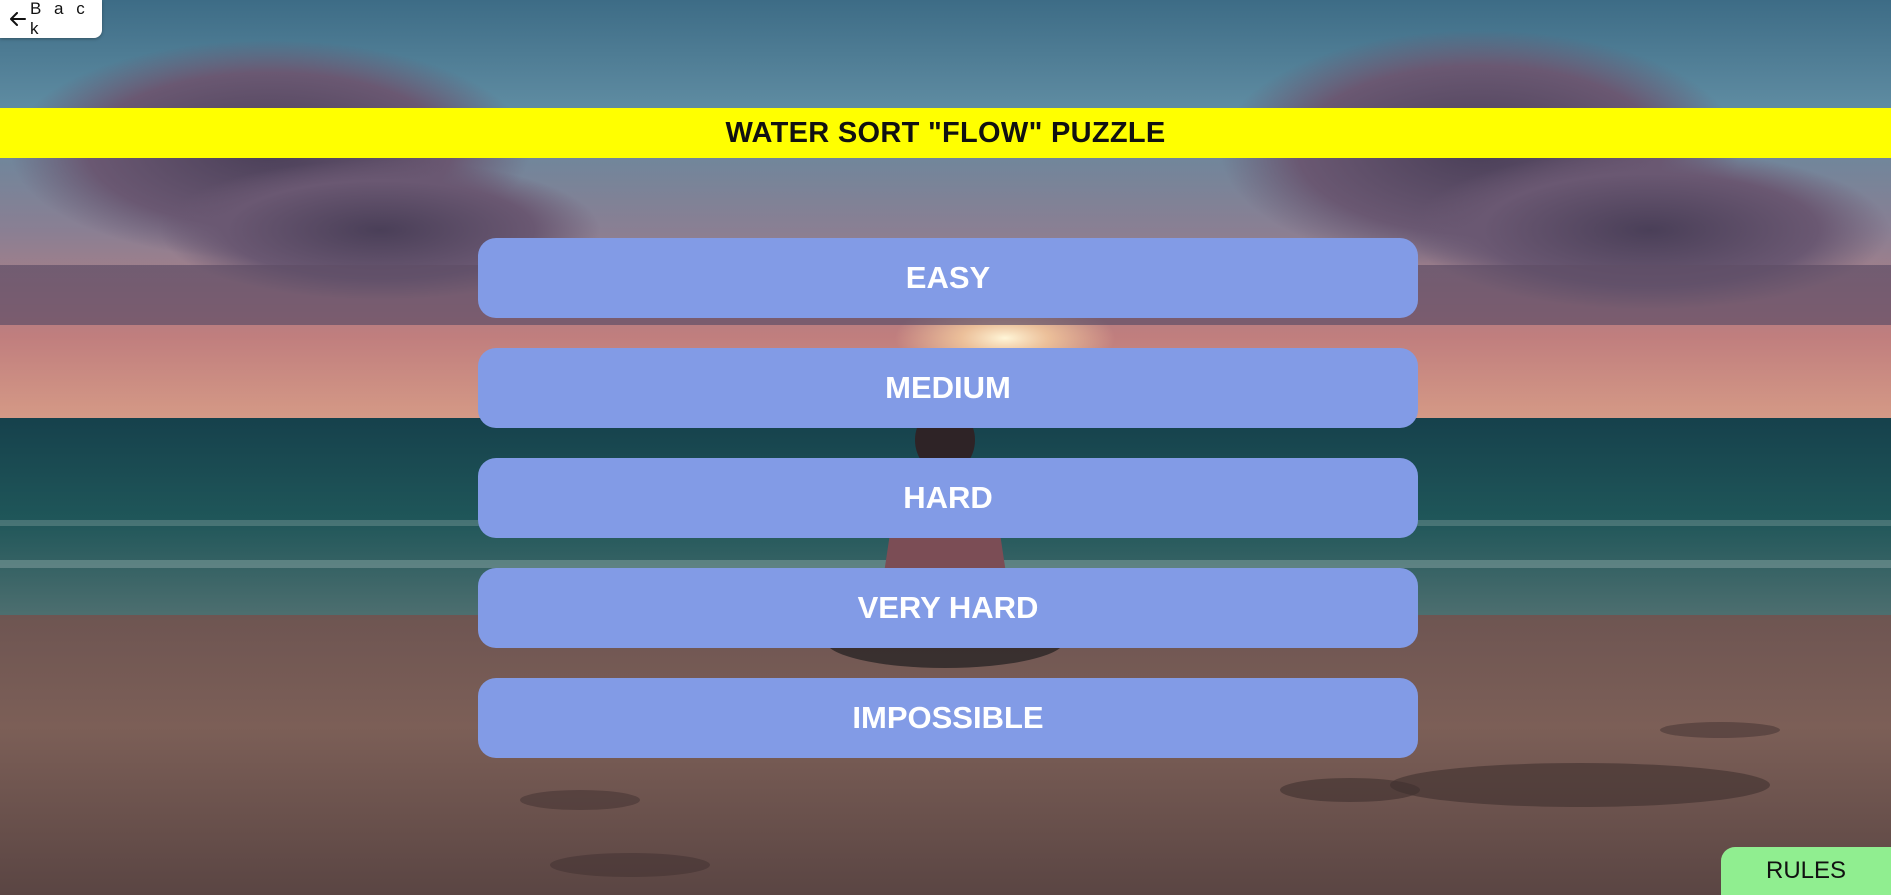 Image resolution: width=1891 pixels, height=895 pixels. What do you see at coordinates (59, 19) in the screenshot?
I see `back-button-label: B a c k` at bounding box center [59, 19].